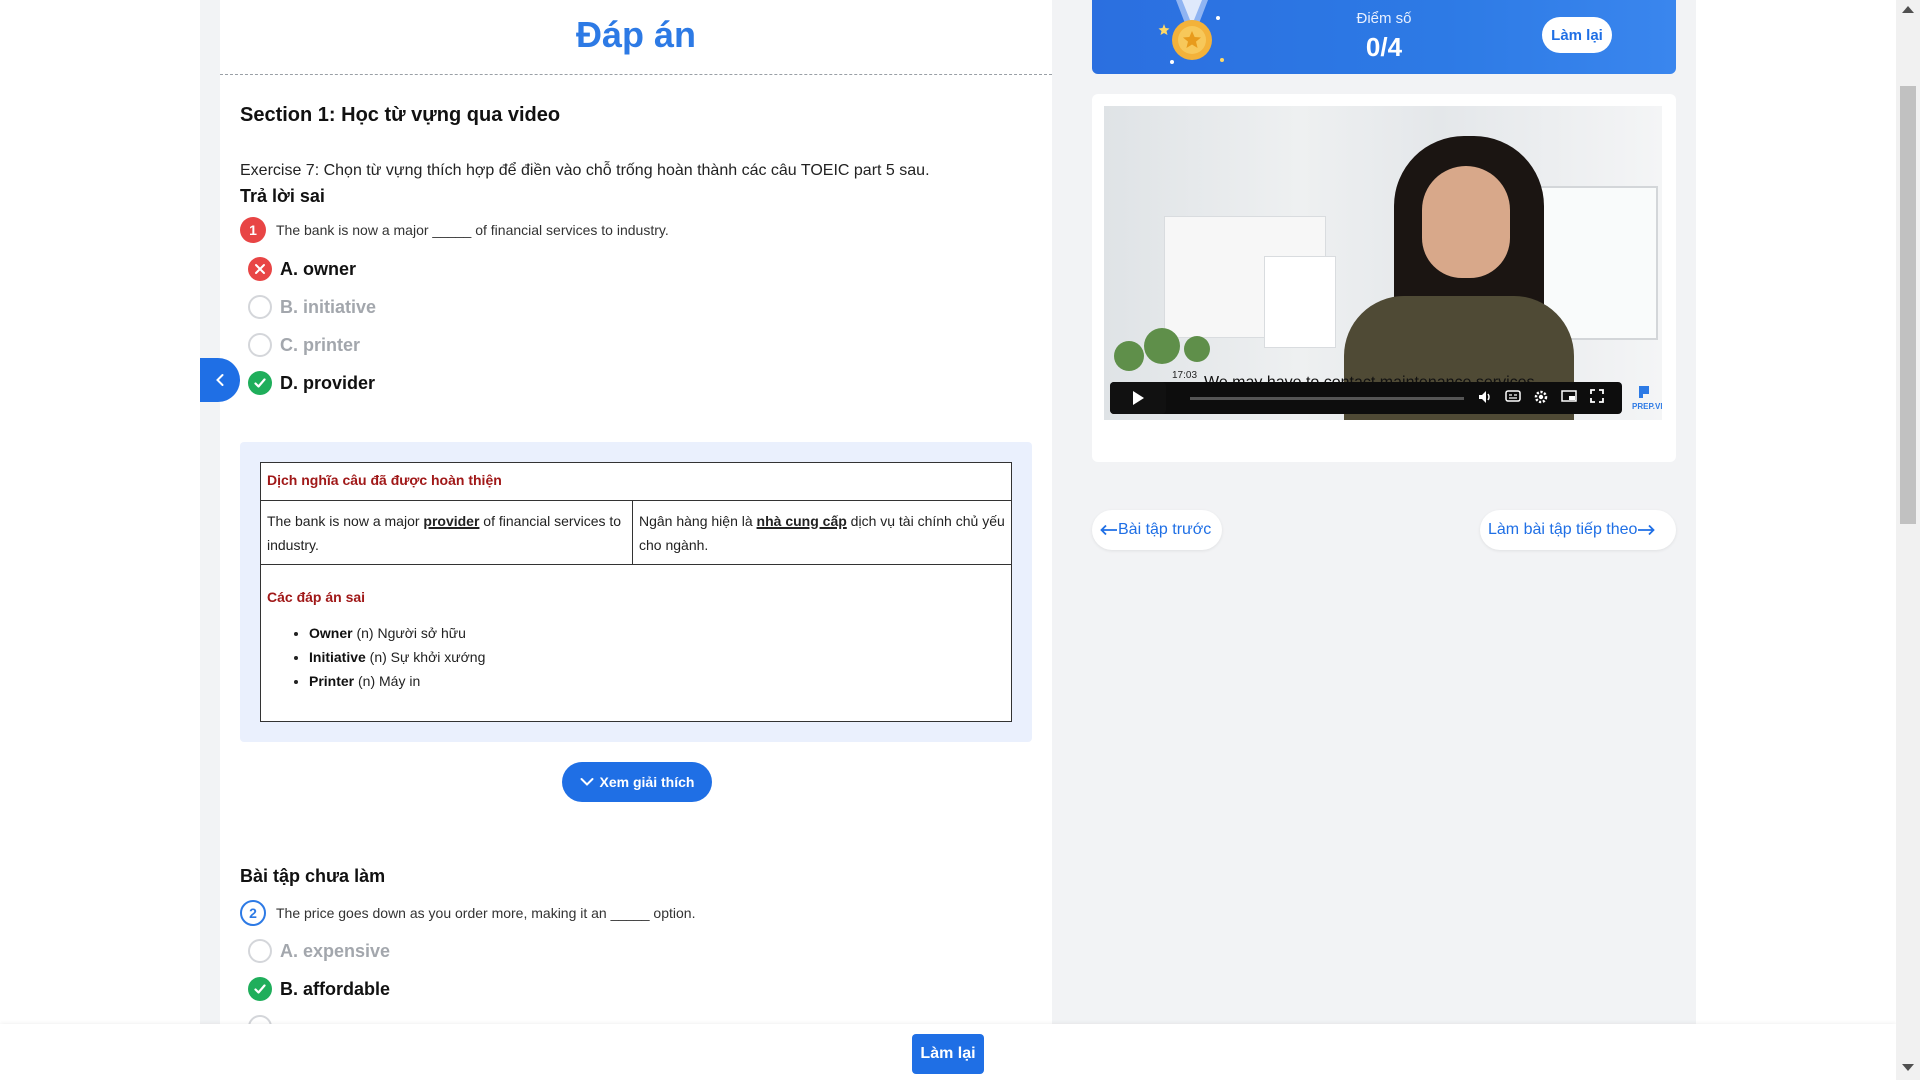 The height and width of the screenshot is (1080, 1920). Describe the element at coordinates (1647, 530) in the screenshot. I see `arrow-right-icon` at that location.